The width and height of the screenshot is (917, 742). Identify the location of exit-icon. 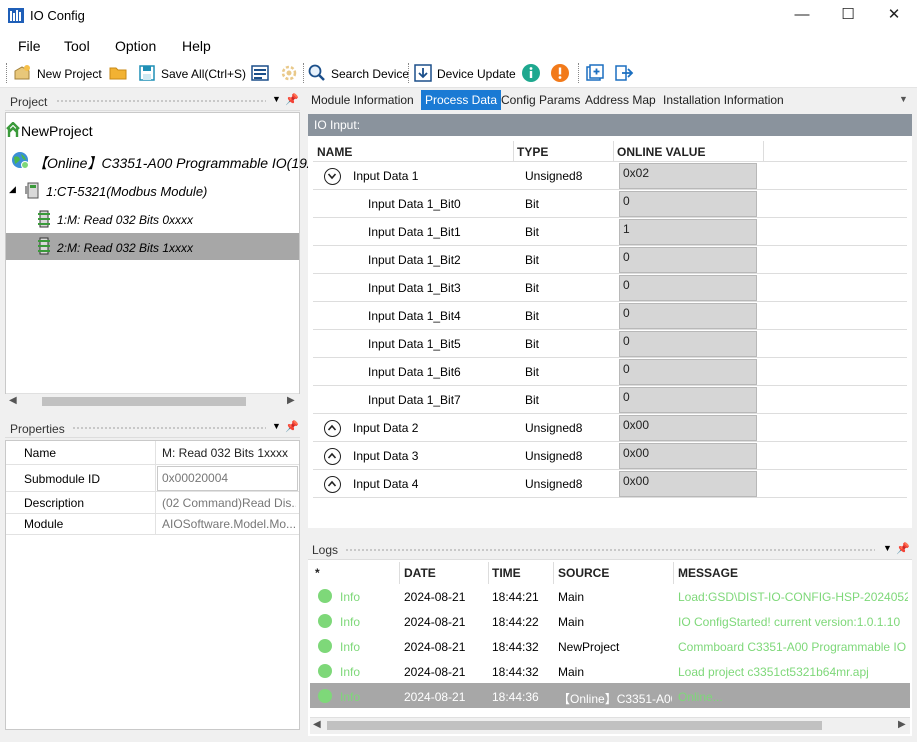
(624, 73).